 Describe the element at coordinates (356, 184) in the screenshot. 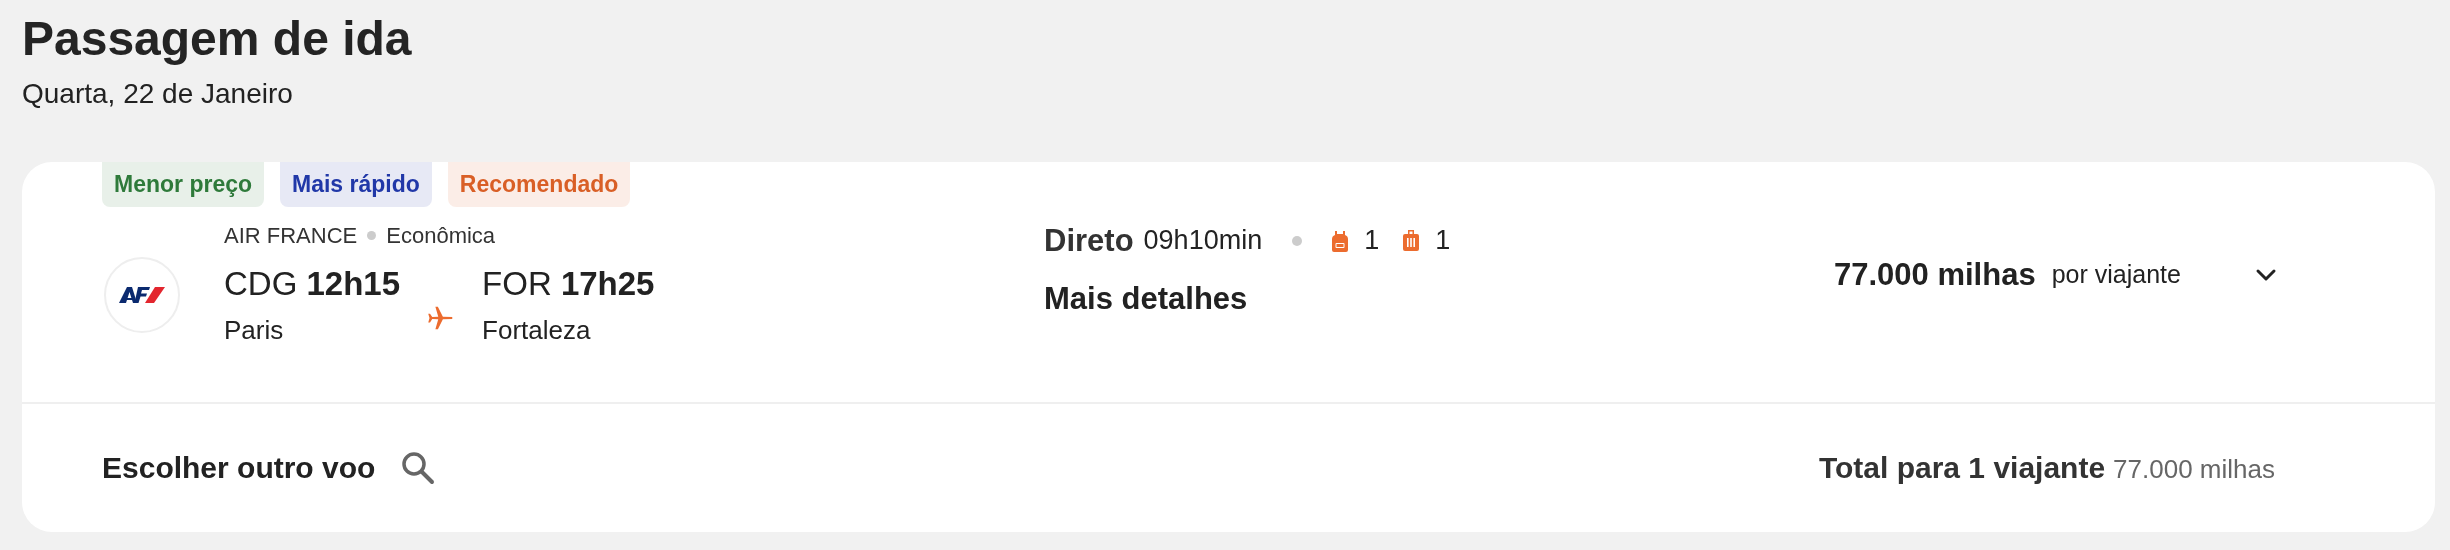

I see `tag: Mais rápido` at that location.